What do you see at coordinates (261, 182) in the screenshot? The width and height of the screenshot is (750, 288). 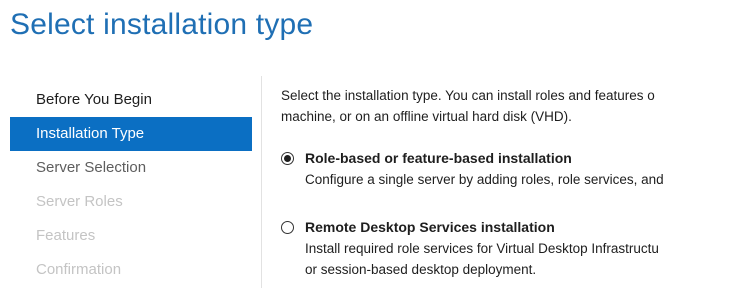 I see `nav-divider` at bounding box center [261, 182].